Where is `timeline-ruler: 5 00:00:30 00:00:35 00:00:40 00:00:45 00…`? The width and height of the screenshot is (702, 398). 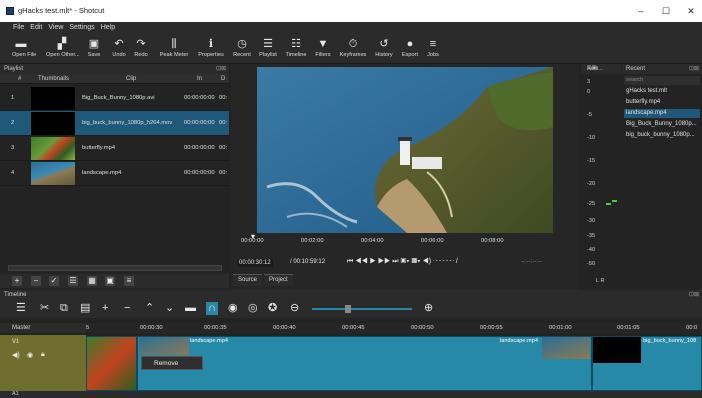 timeline-ruler: 5 00:00:30 00:00:35 00:00:40 00:00:45 00… is located at coordinates (394, 328).